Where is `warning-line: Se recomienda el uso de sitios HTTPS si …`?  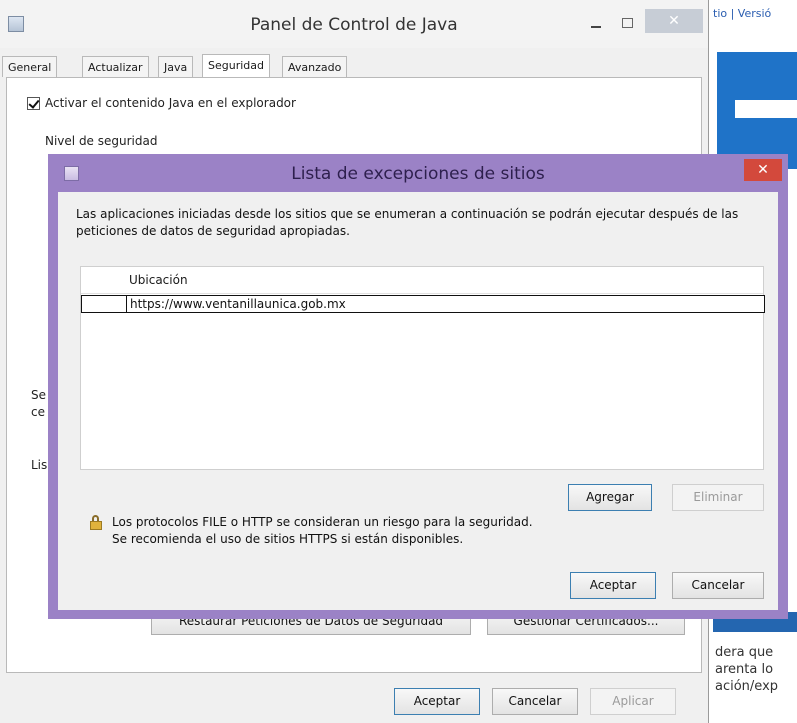 warning-line: Se recomienda el uso de sitios HTTPS si … is located at coordinates (288, 539).